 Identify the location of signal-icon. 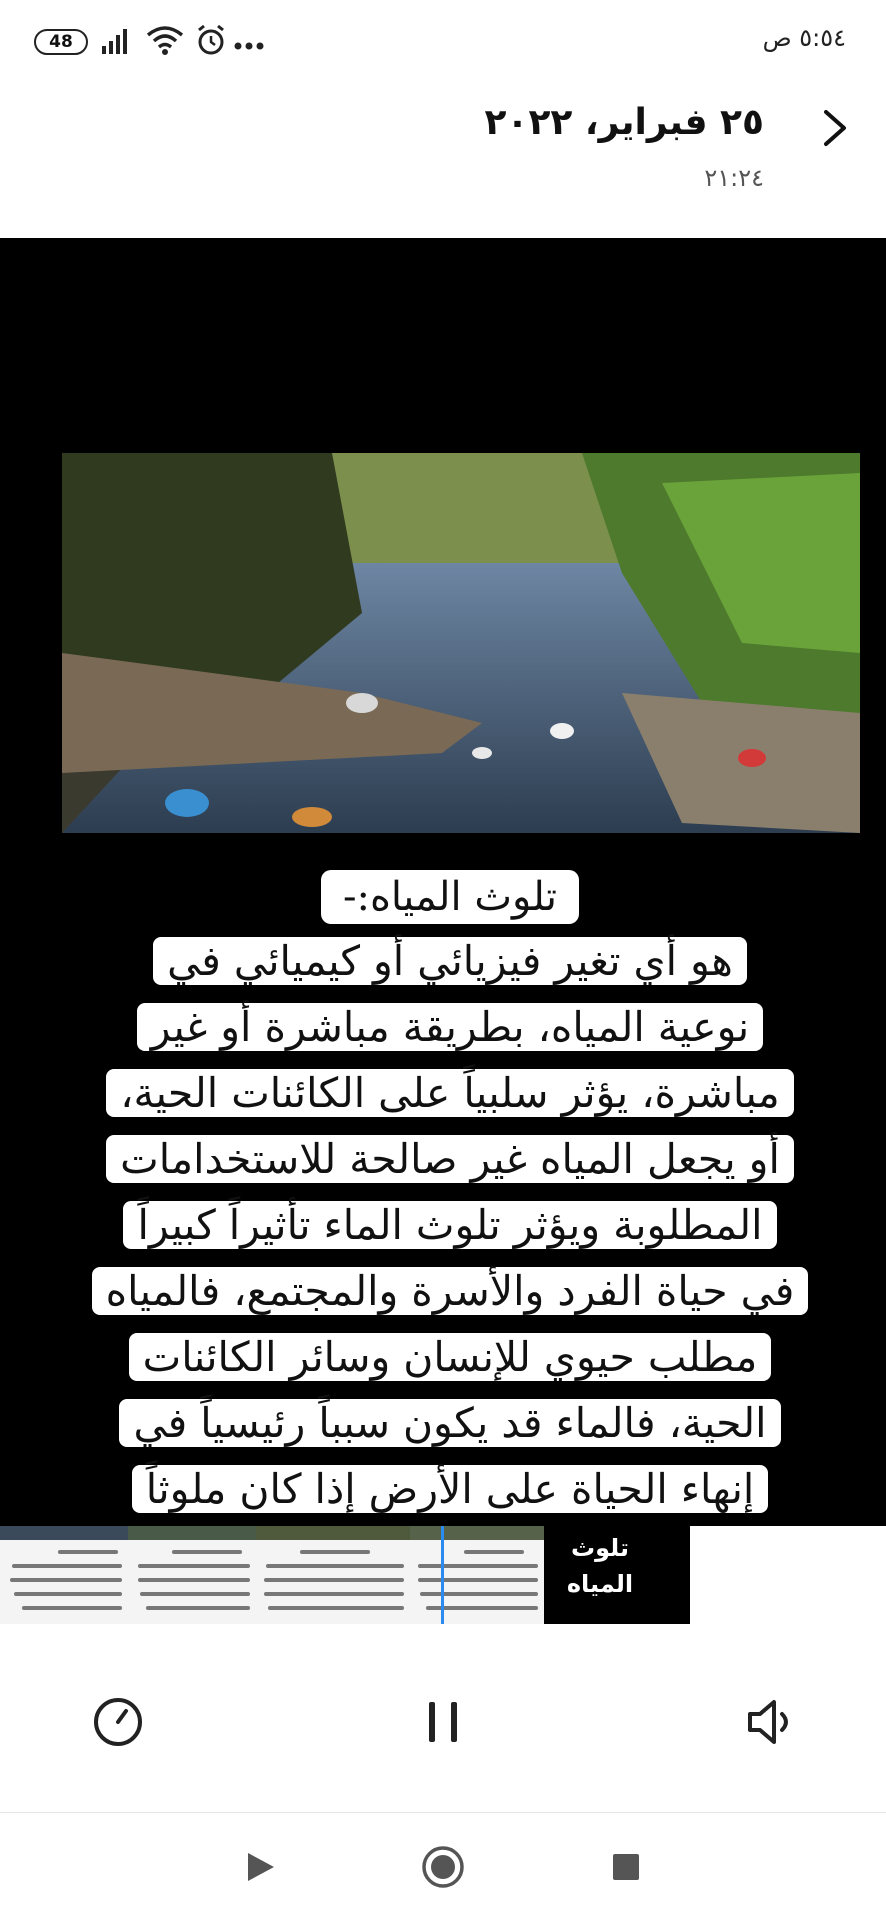
(114, 41).